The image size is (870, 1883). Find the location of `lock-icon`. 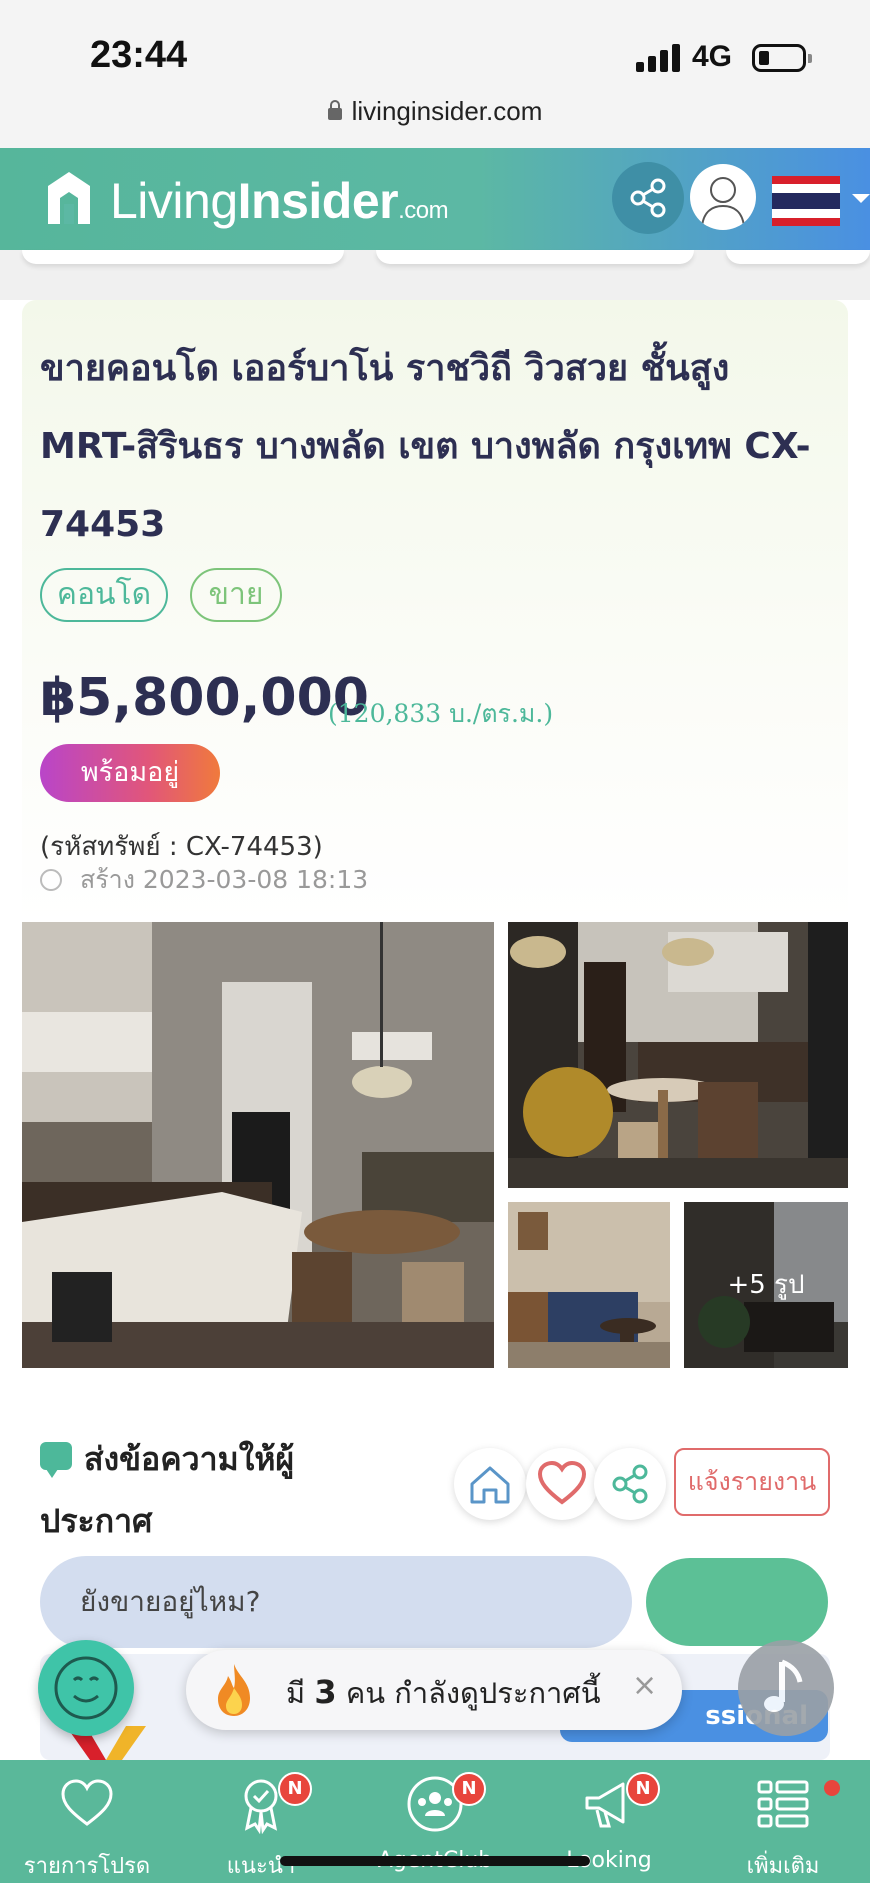

lock-icon is located at coordinates (334, 110).